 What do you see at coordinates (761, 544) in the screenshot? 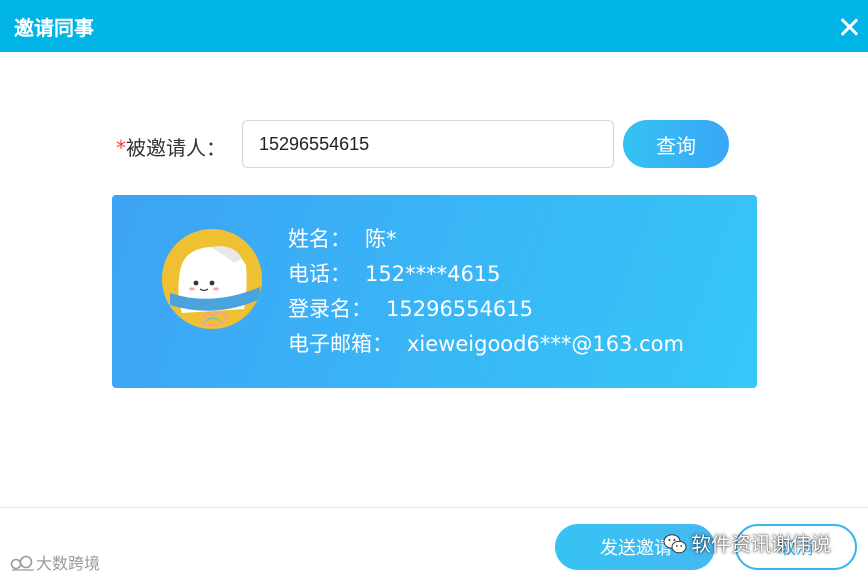
I see `watermark-text: 软件资讯谢伟说` at bounding box center [761, 544].